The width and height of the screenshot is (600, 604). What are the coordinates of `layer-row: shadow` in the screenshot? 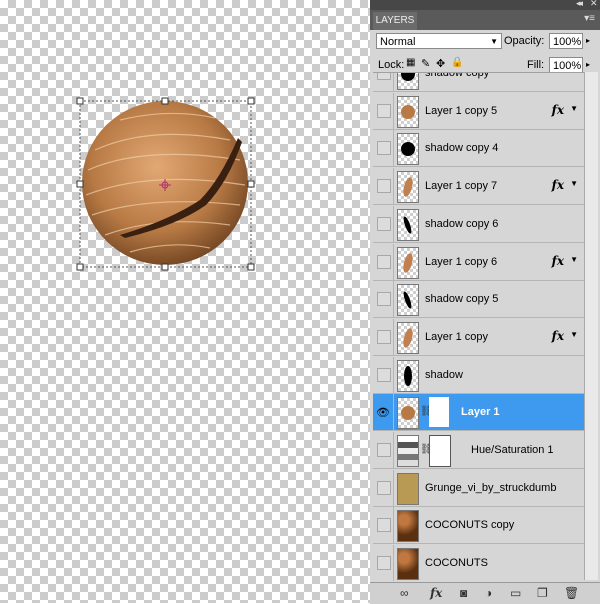 It's located at (478, 375).